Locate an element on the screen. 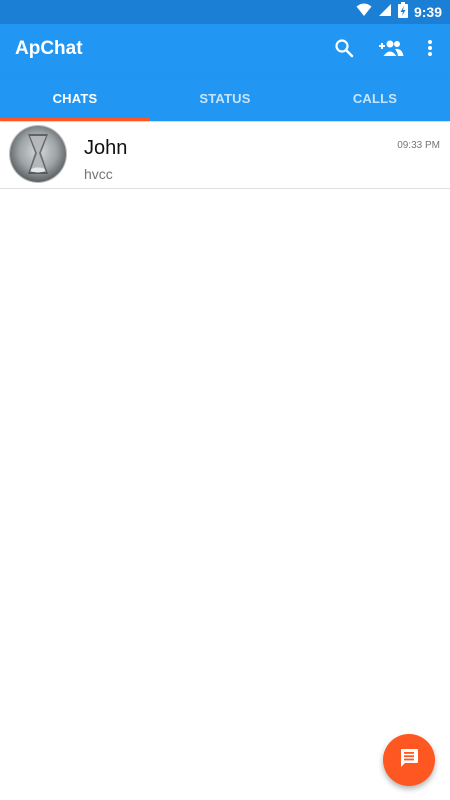 This screenshot has width=450, height=800. wifi-icon is located at coordinates (364, 12).